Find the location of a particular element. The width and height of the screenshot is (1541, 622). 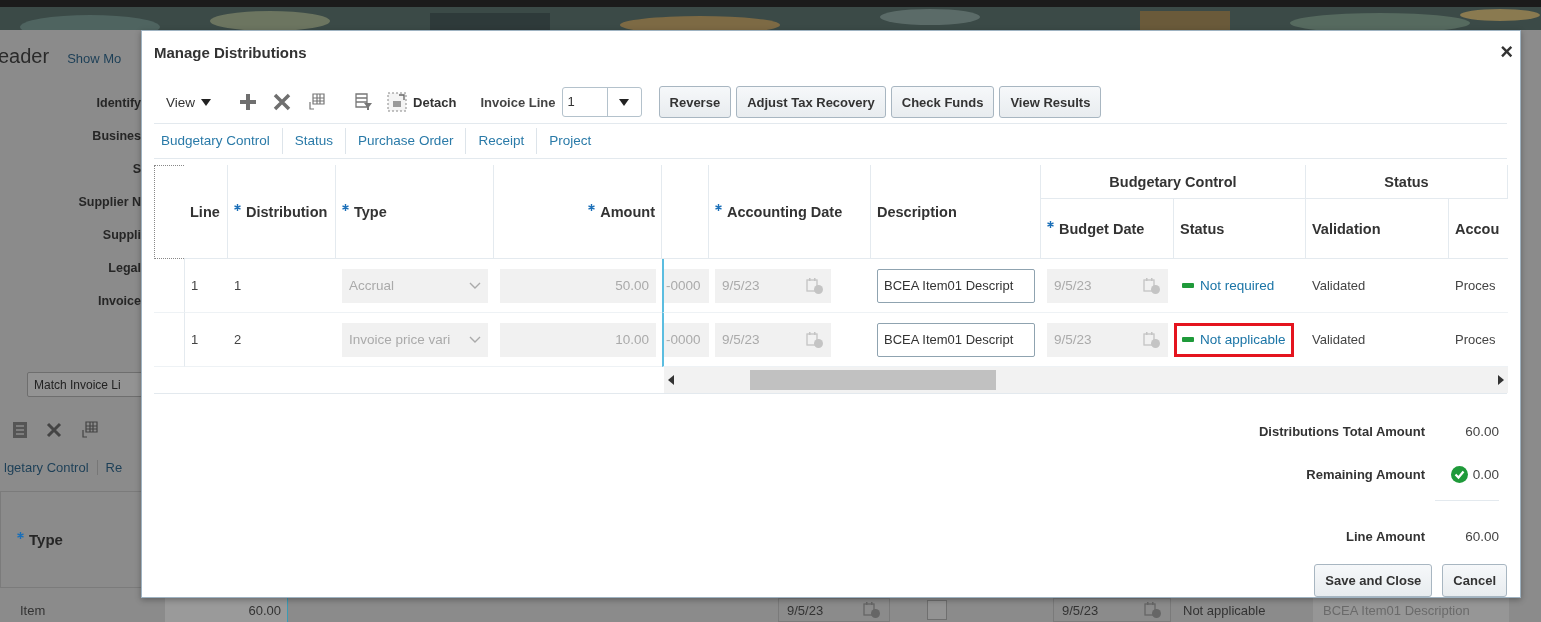

column-header: Validation is located at coordinates (1377, 229).